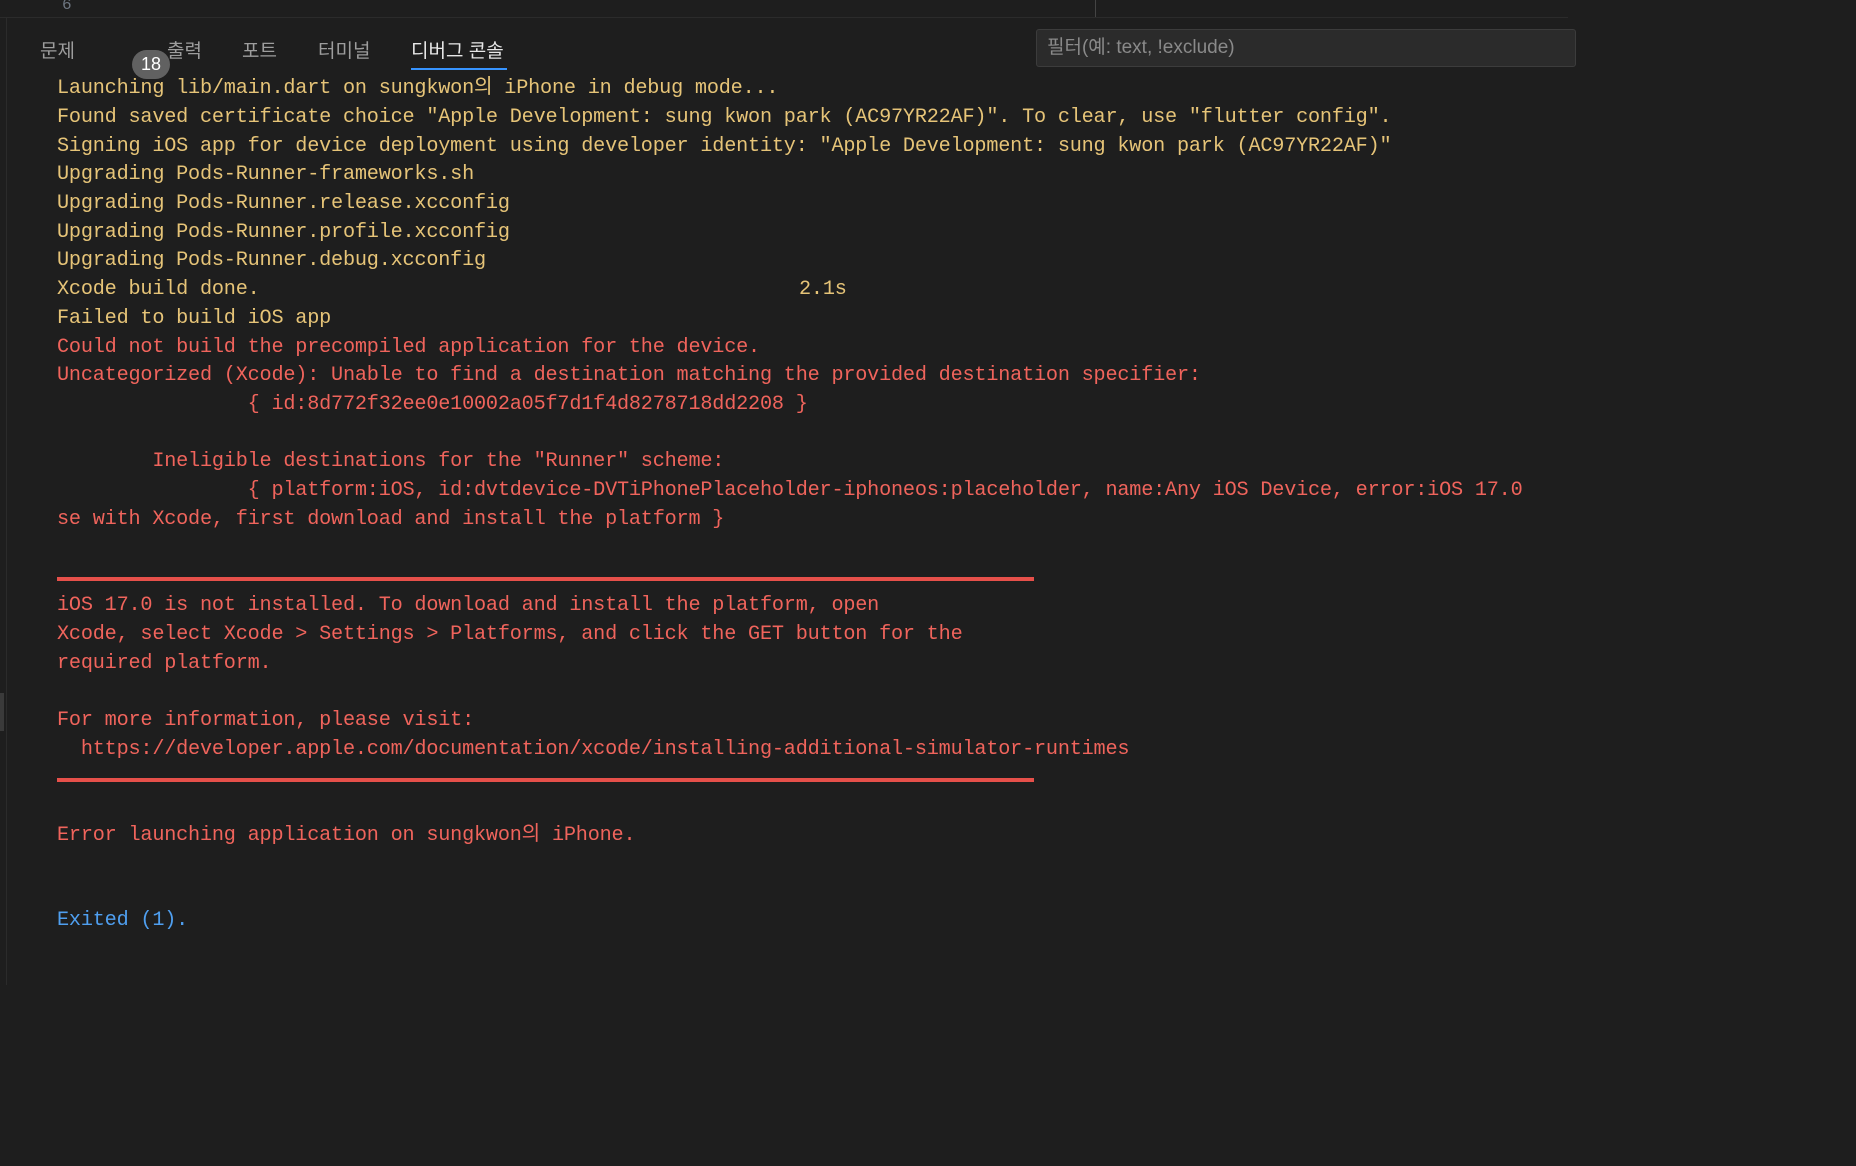 The width and height of the screenshot is (1856, 1166). I want to click on tab-ports: 포트, so click(259, 53).